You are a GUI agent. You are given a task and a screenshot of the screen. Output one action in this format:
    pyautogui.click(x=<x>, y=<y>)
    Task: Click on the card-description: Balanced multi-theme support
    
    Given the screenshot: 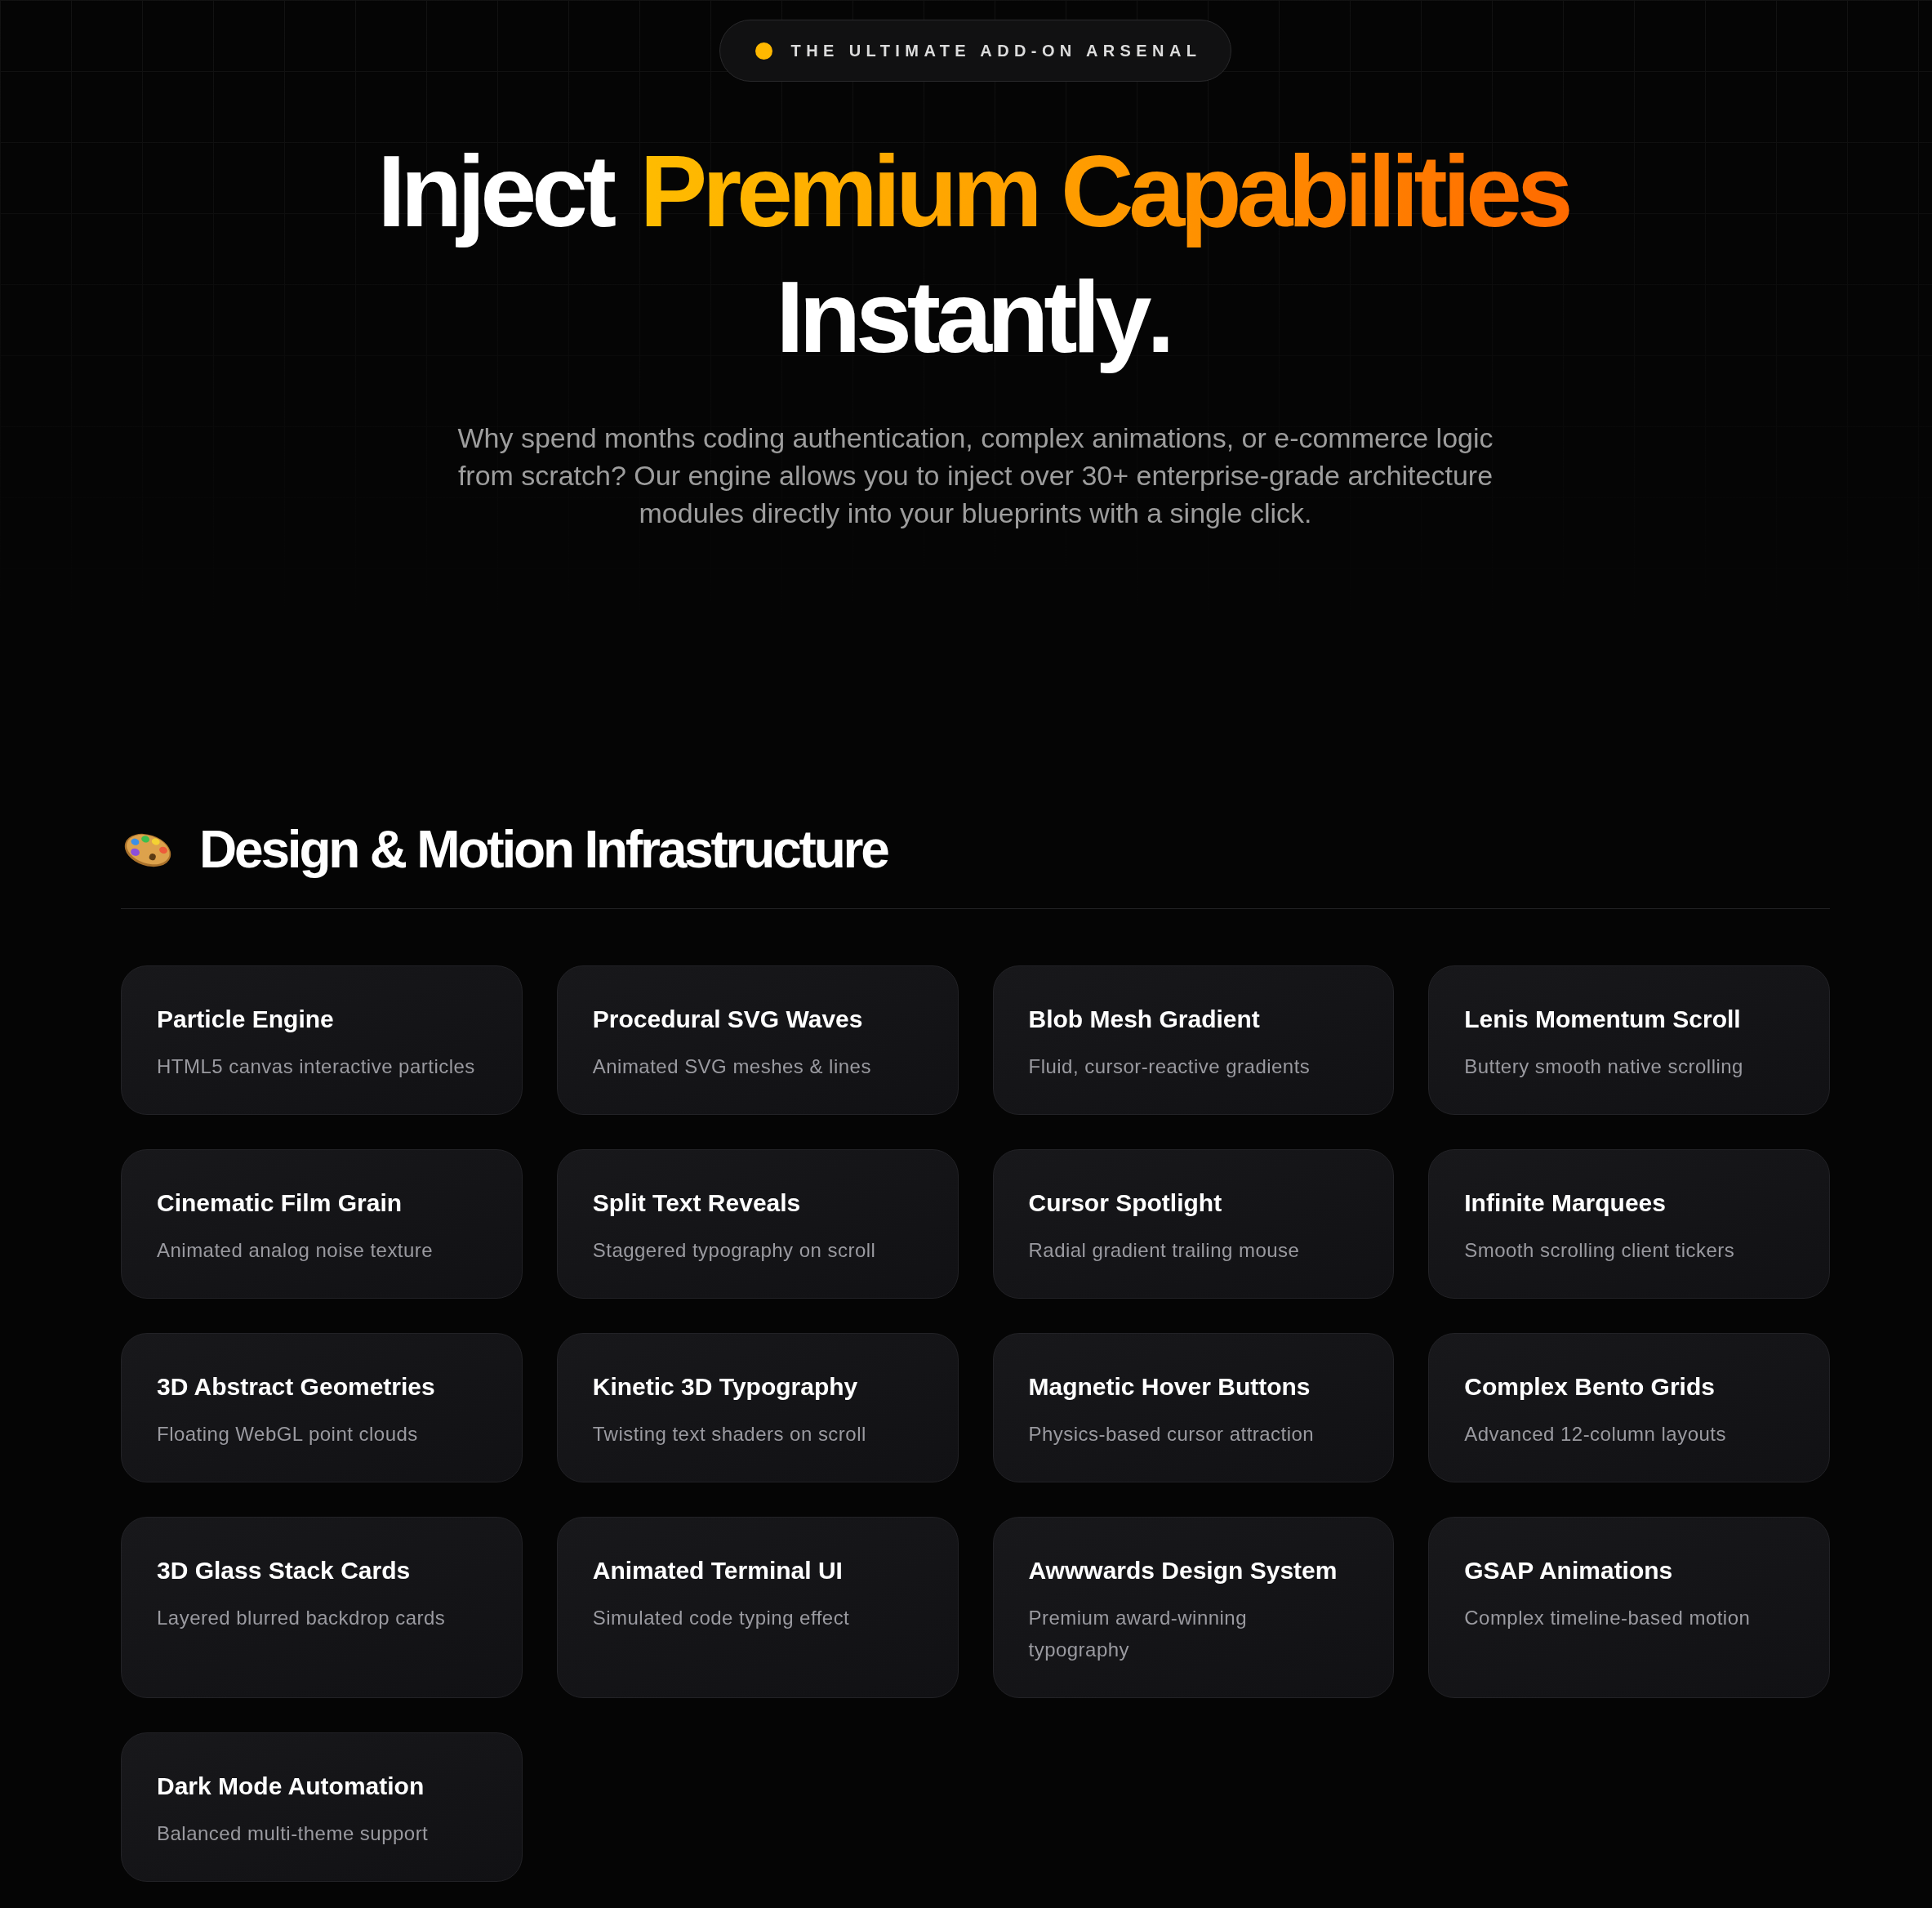 What is the action you would take?
    pyautogui.click(x=293, y=1833)
    